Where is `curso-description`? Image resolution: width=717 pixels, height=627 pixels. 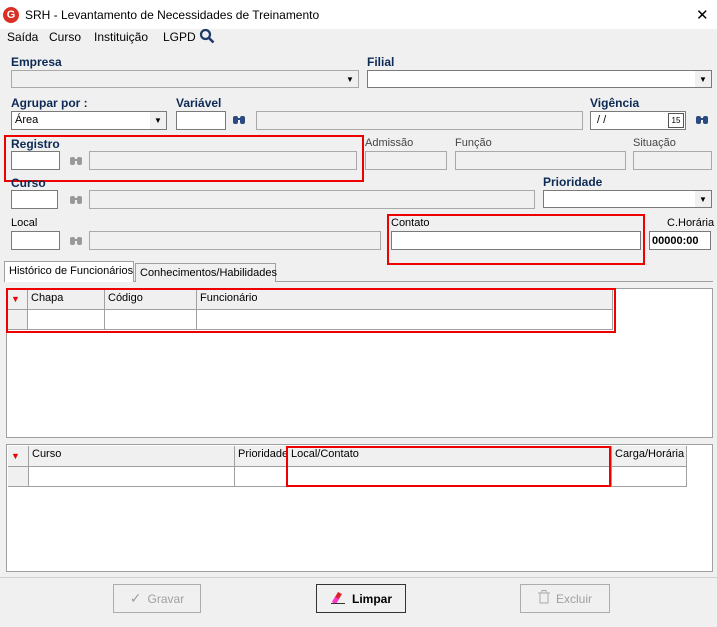 curso-description is located at coordinates (312, 199).